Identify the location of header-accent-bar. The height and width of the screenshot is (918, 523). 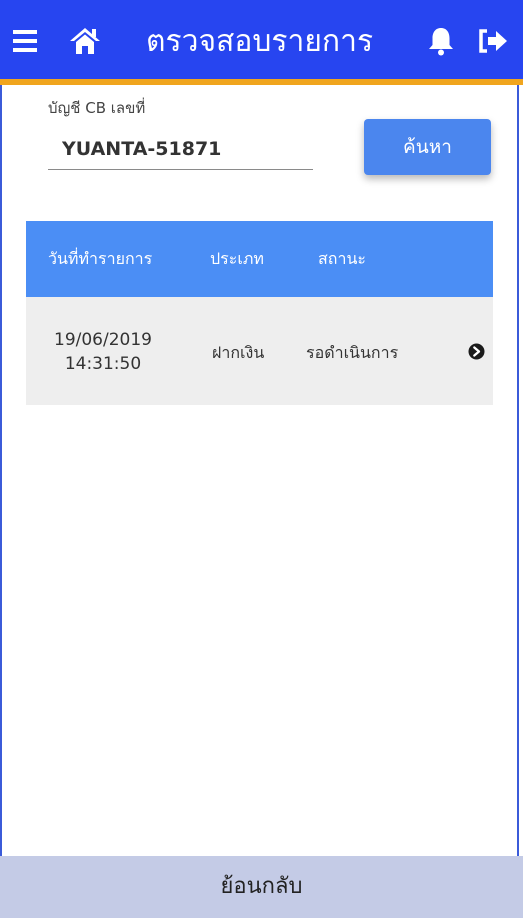
(261, 82).